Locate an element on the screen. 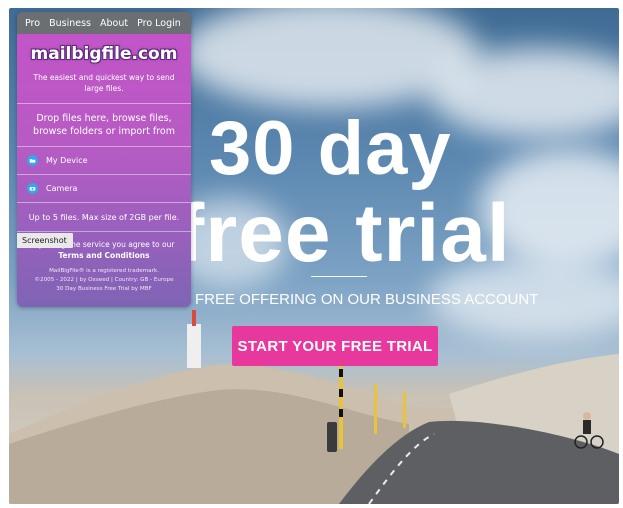 The image size is (623, 508). footer-line-3: 30 Day Business Free Trial by MBF is located at coordinates (104, 289).